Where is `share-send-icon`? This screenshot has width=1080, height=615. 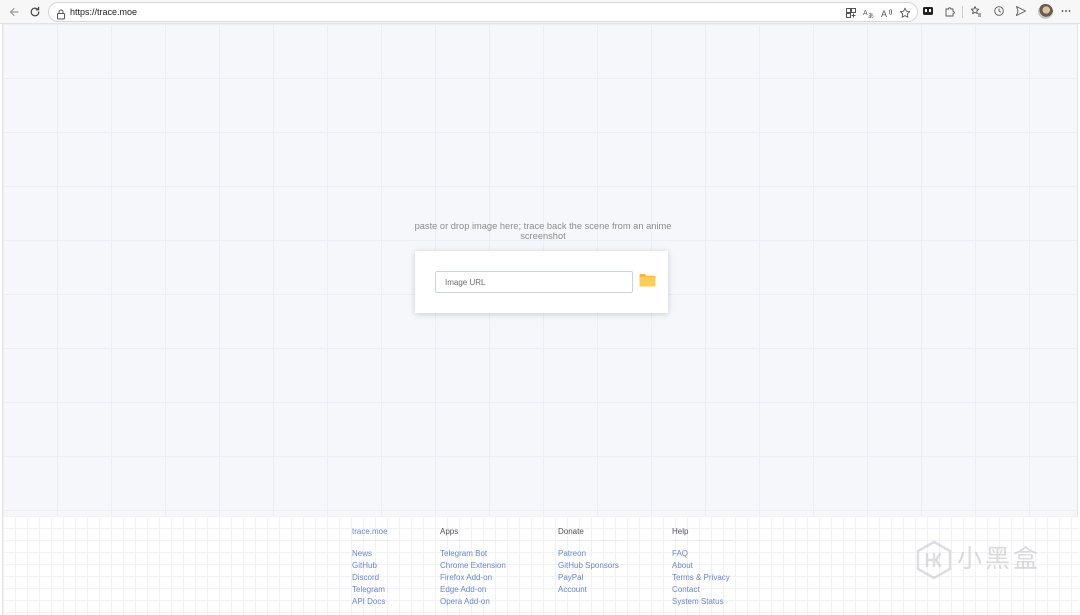
share-send-icon is located at coordinates (1021, 11).